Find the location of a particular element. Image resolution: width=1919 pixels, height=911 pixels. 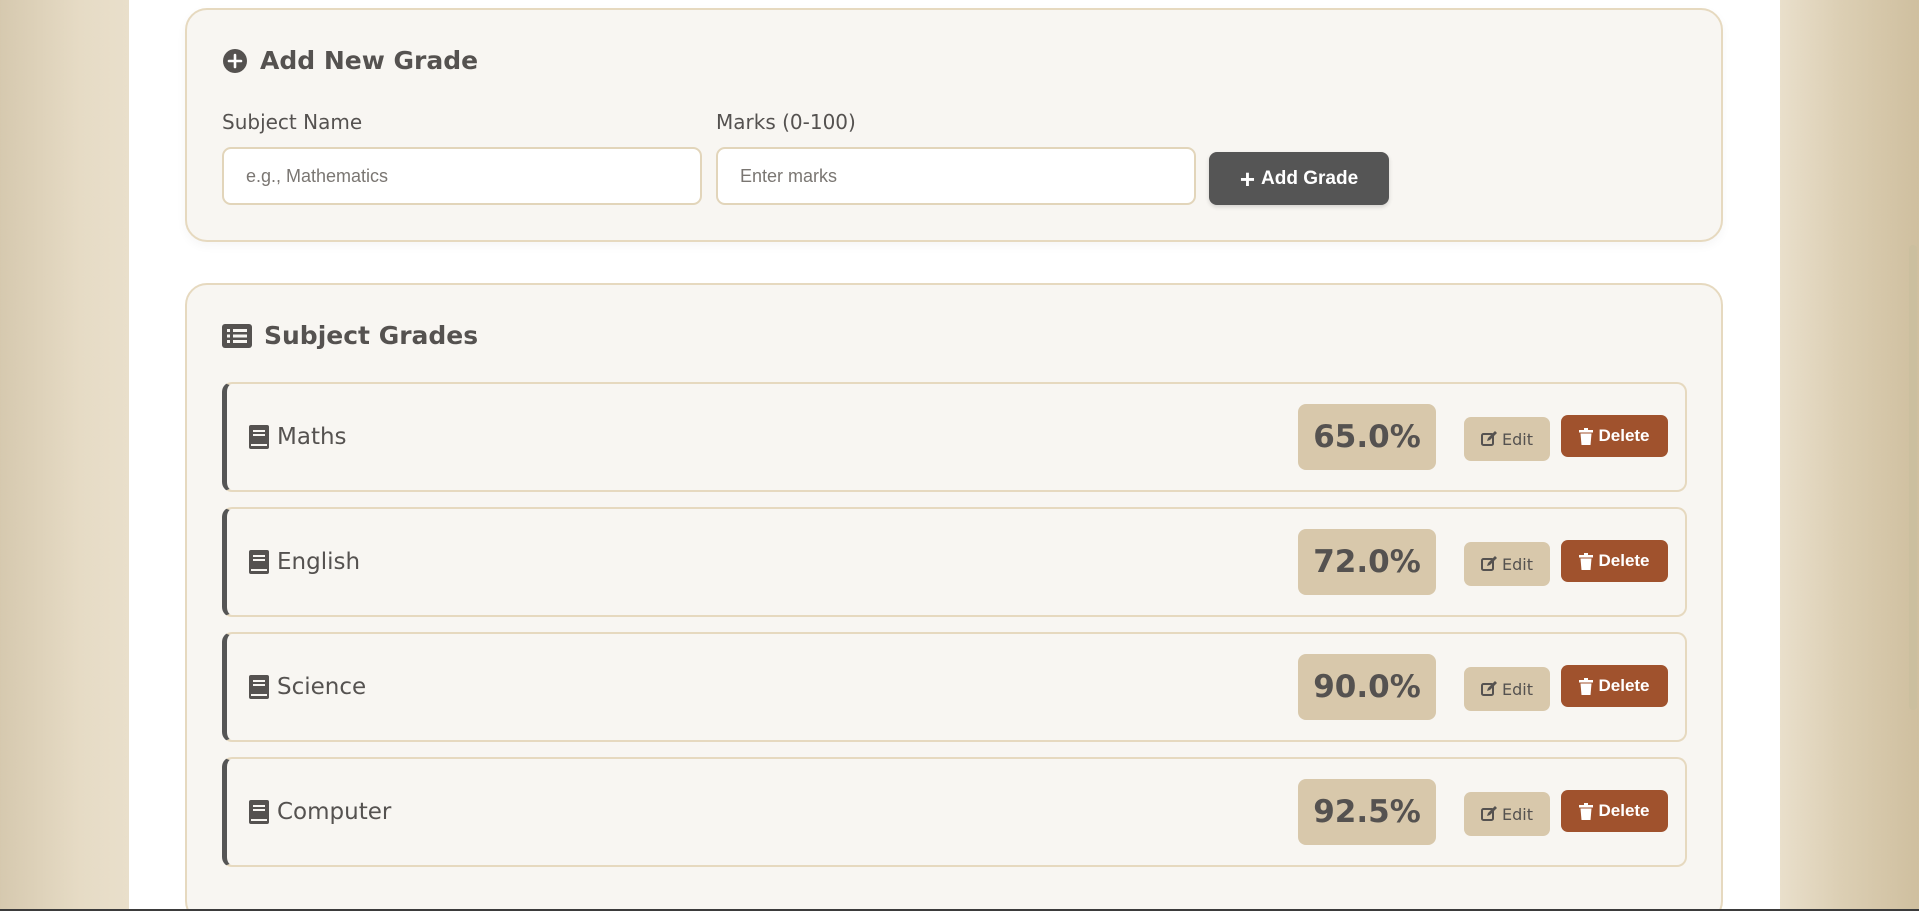

grade-row: English 72.0% Edit Delete is located at coordinates (954, 562).